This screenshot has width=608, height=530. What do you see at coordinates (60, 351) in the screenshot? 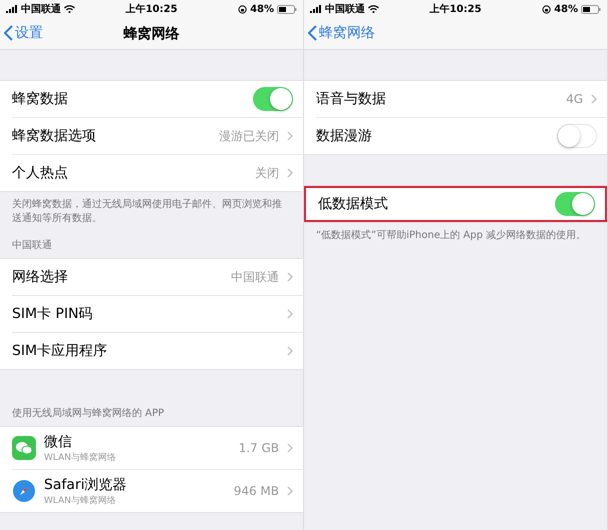
I see `setting-label: SIM卡应用程序` at bounding box center [60, 351].